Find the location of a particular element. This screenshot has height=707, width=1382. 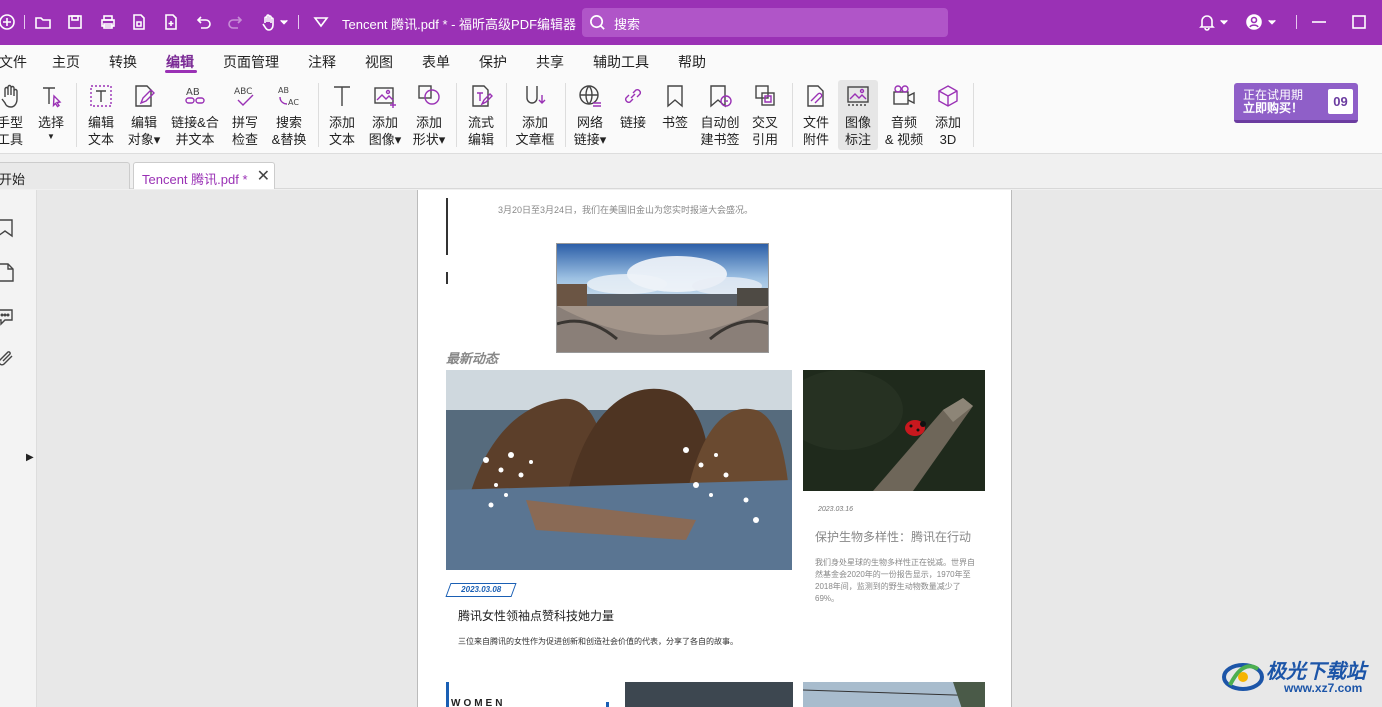

auto-bookmark-icon is located at coordinates (721, 96).